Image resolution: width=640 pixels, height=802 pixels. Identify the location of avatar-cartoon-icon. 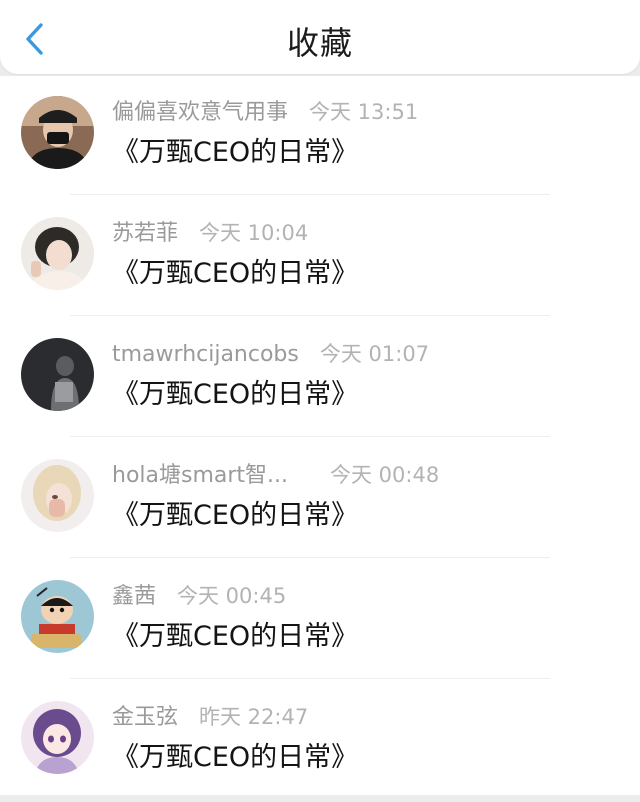
(57, 616).